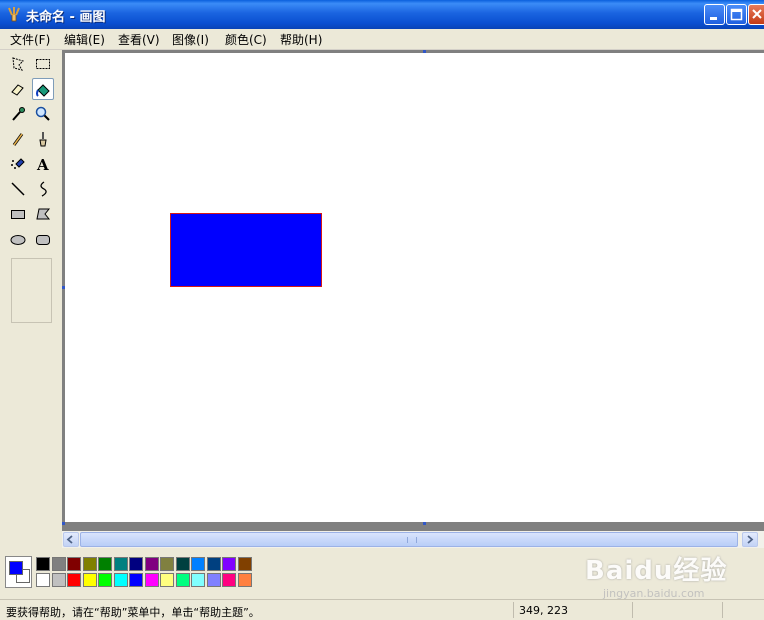  Describe the element at coordinates (246, 39) in the screenshot. I see `menu-color: 颜色(C)` at that location.